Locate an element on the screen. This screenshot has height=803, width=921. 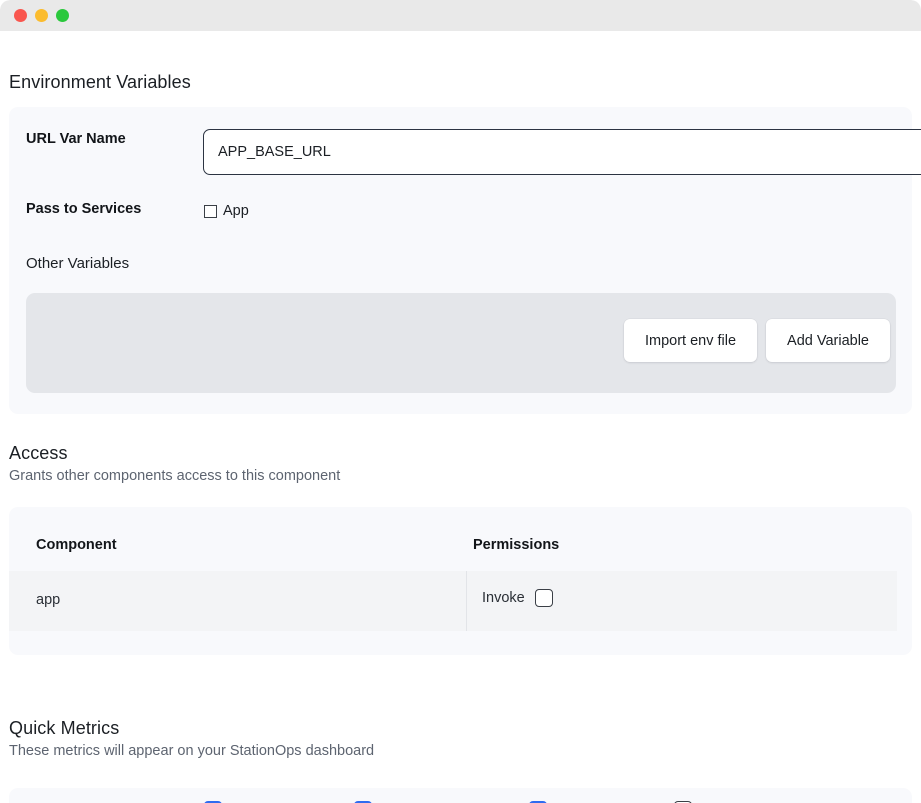
environment-variables-heading: Environment Variables is located at coordinates (100, 82).